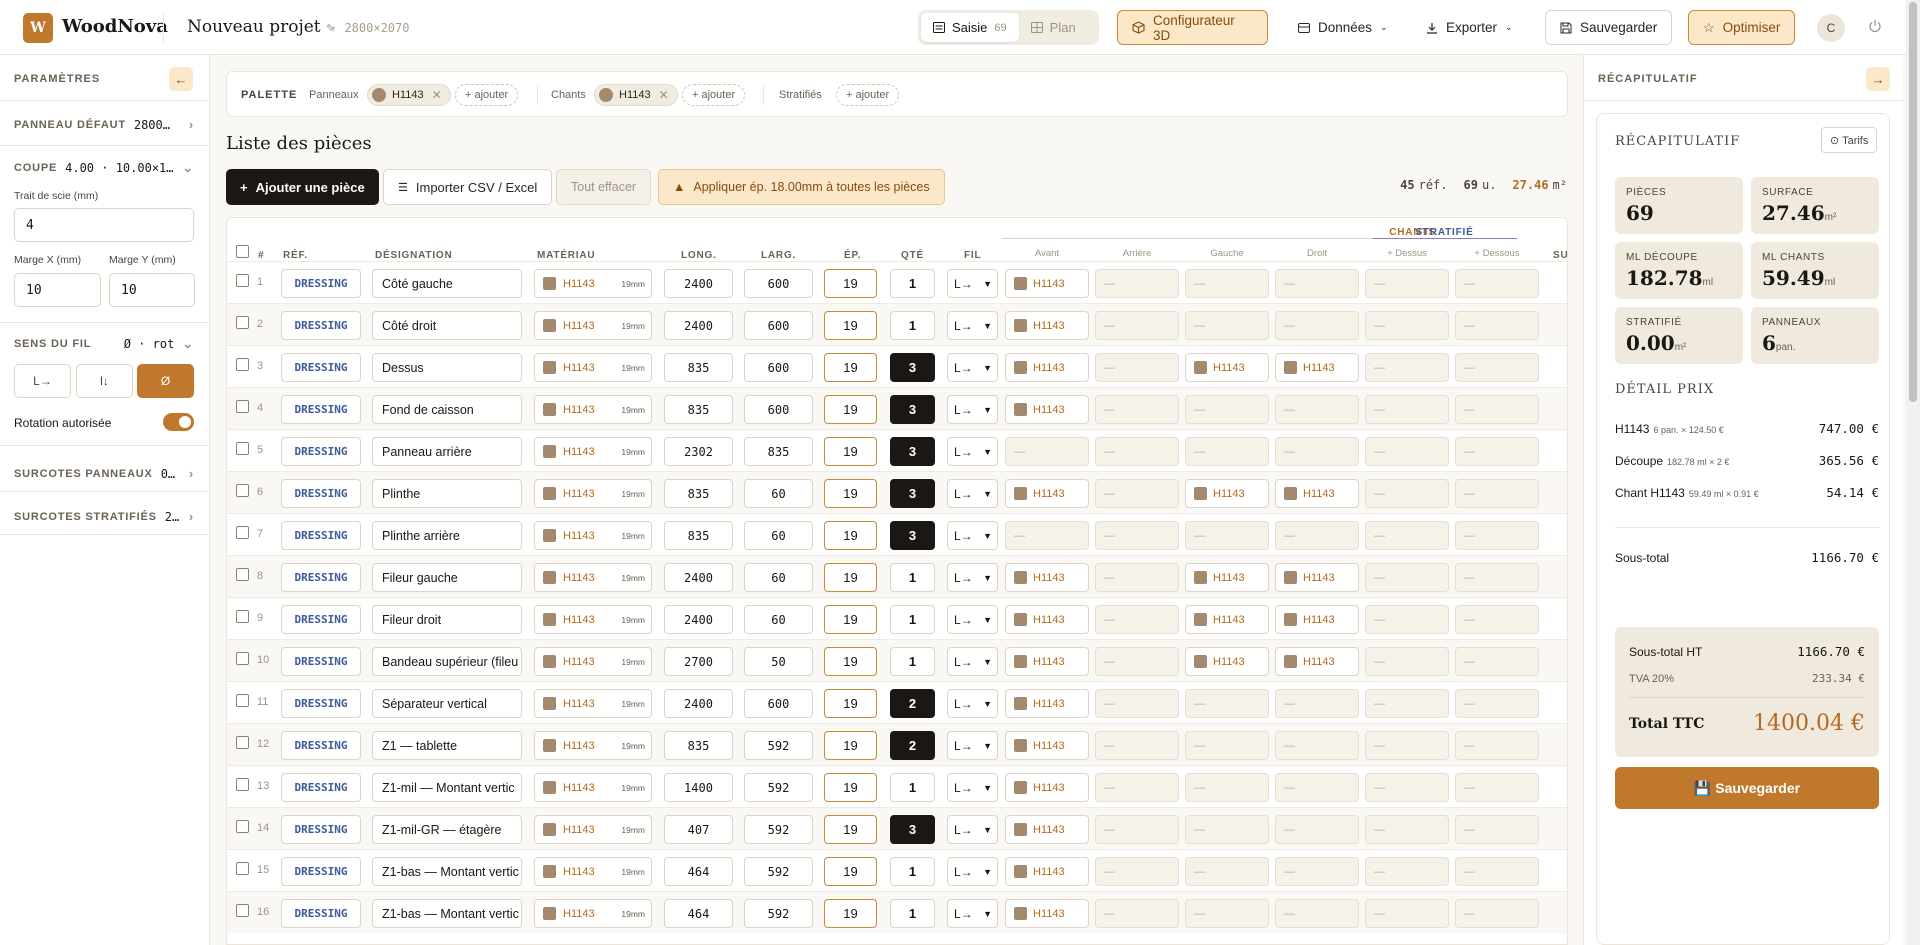 This screenshot has width=1920, height=945. I want to click on scrollbar, so click(1913, 472).